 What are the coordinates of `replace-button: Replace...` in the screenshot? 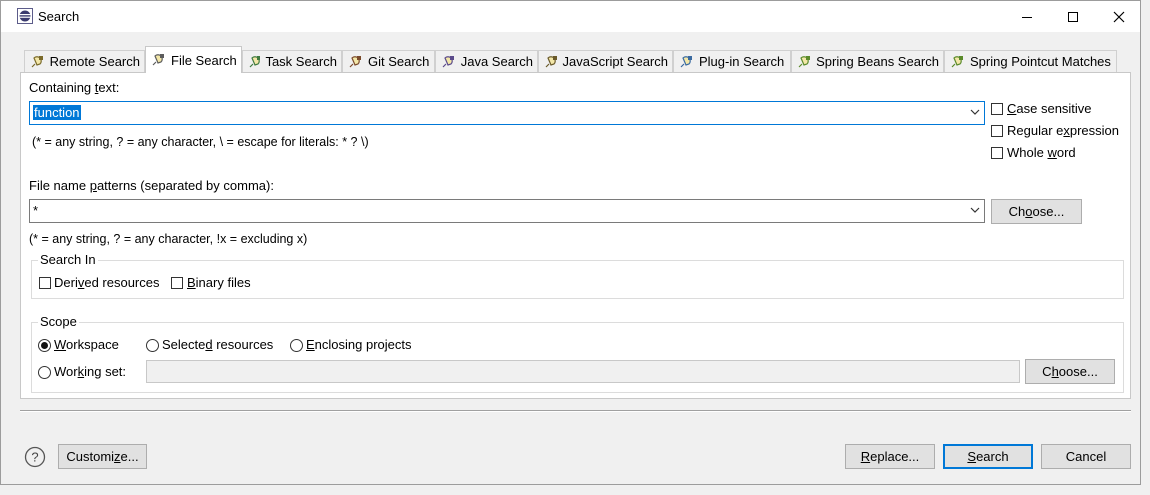 It's located at (890, 456).